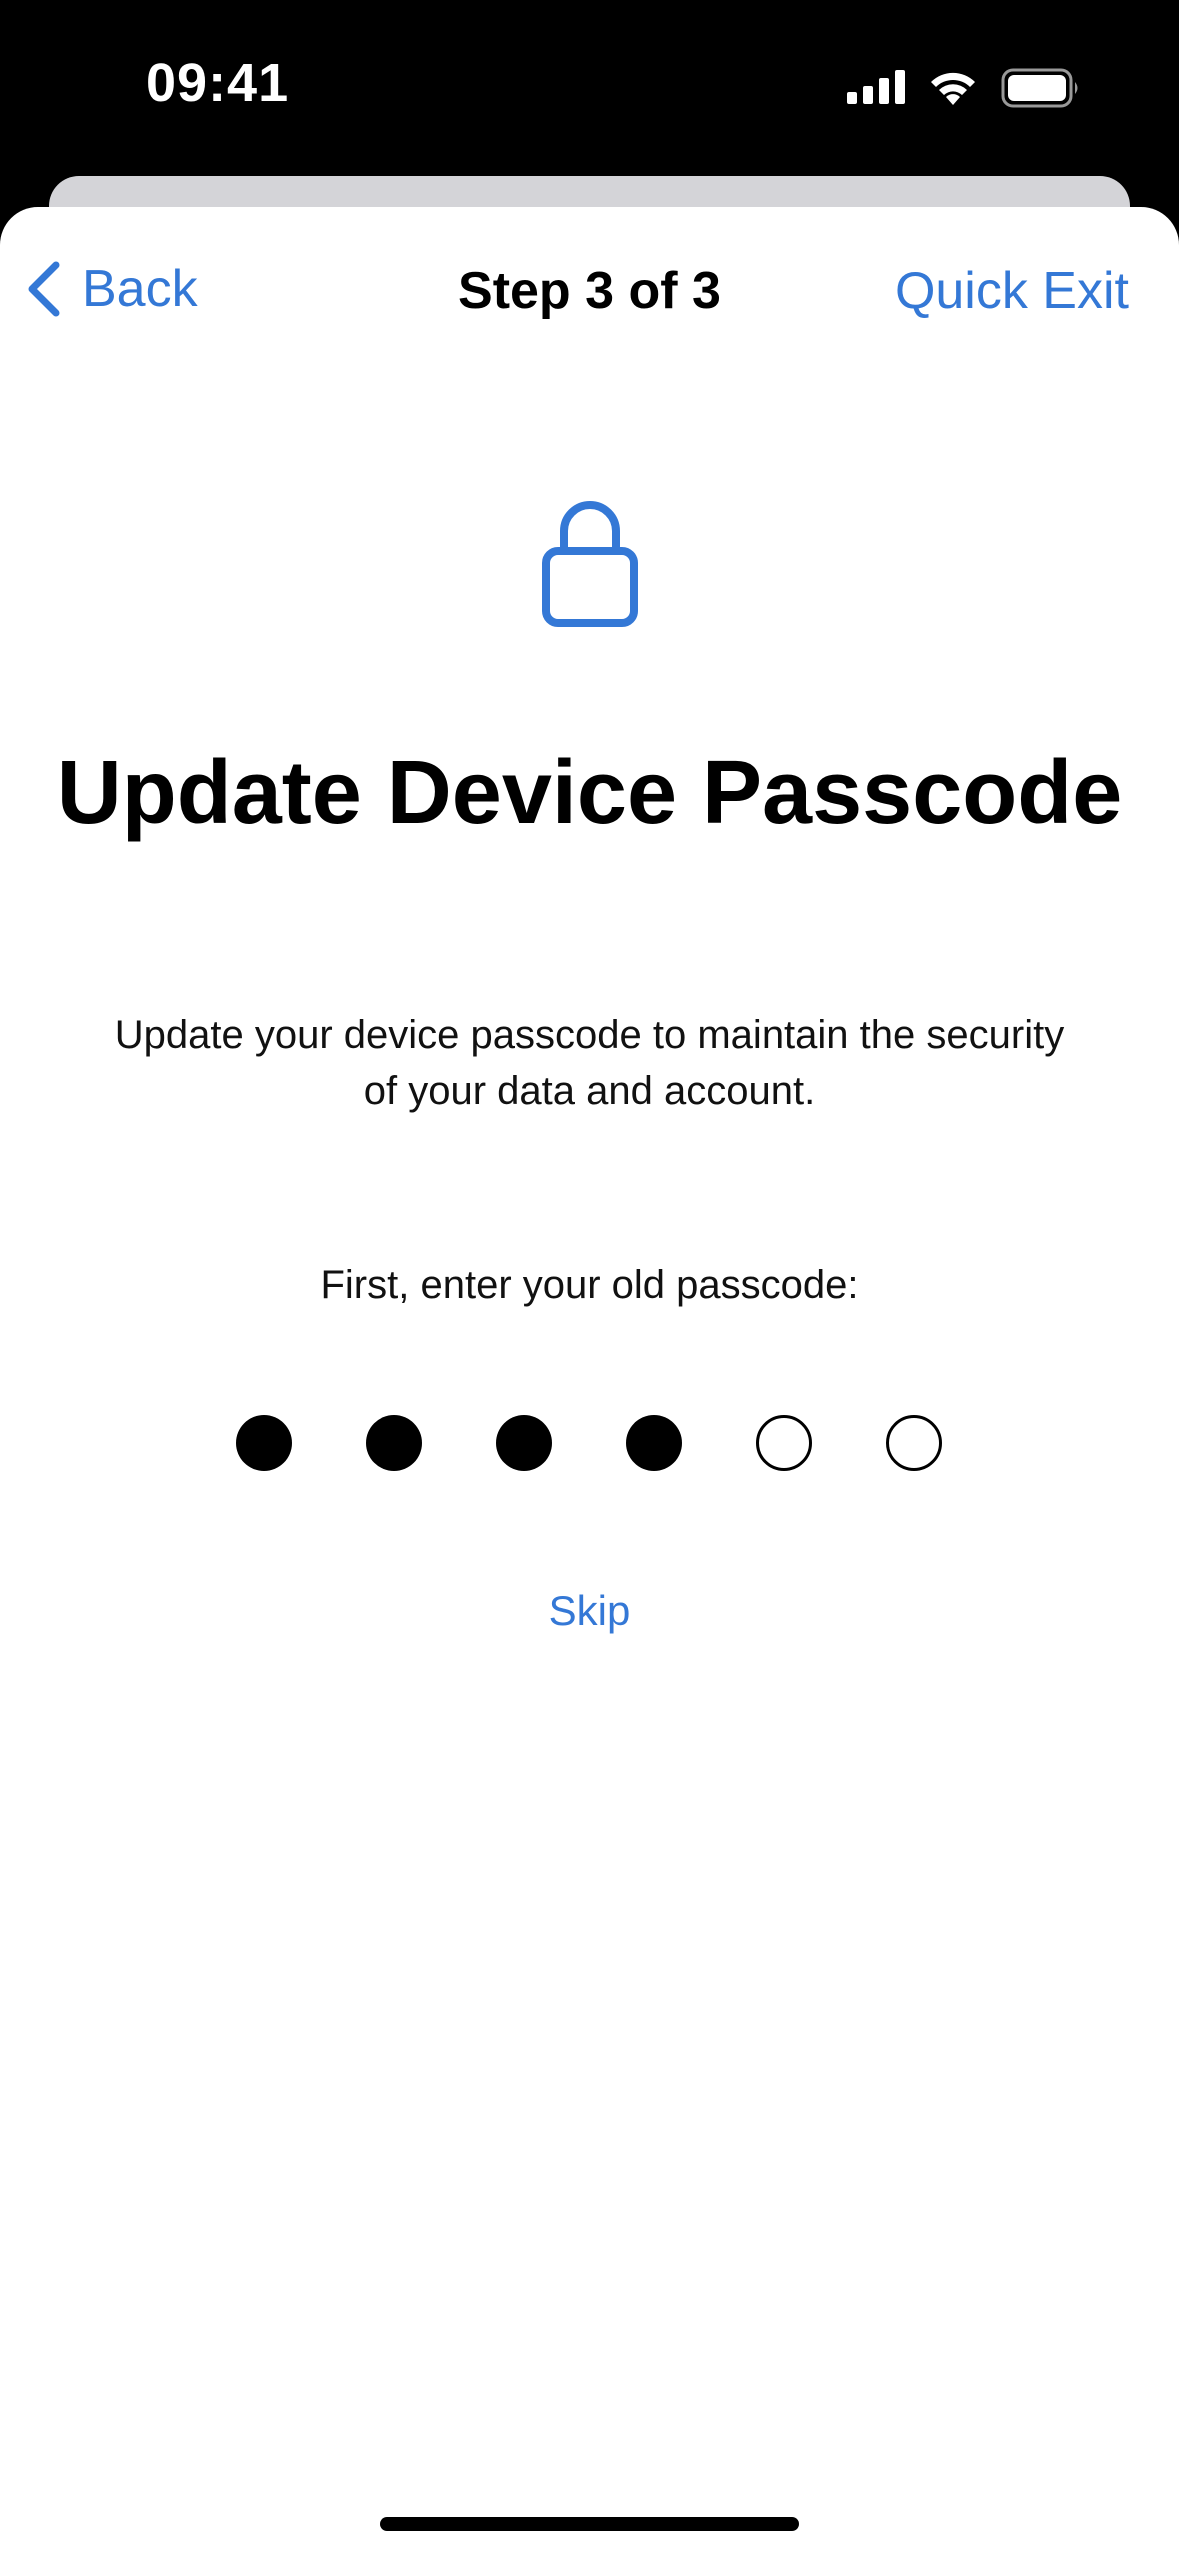  I want to click on status-bar: 09:41, so click(589, 85).